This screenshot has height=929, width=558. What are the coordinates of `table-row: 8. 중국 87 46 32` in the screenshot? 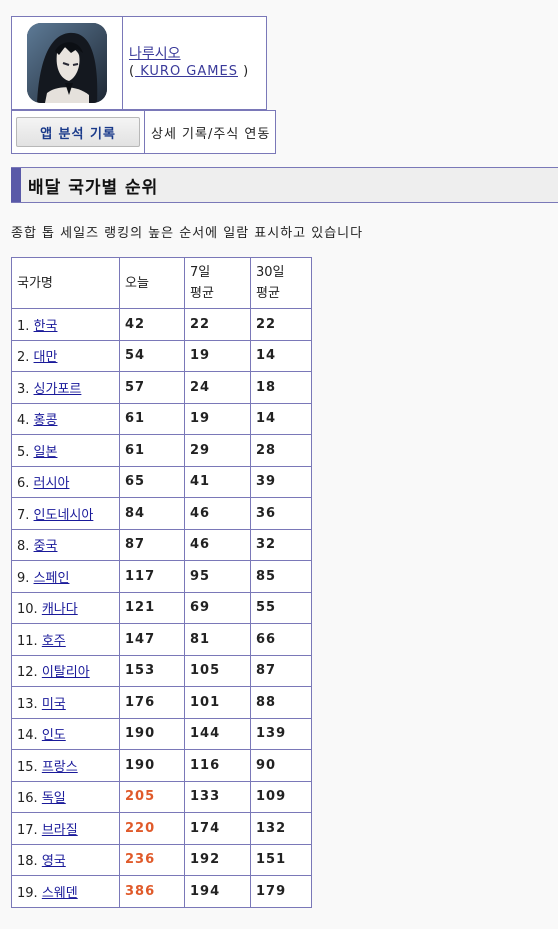 It's located at (161, 544).